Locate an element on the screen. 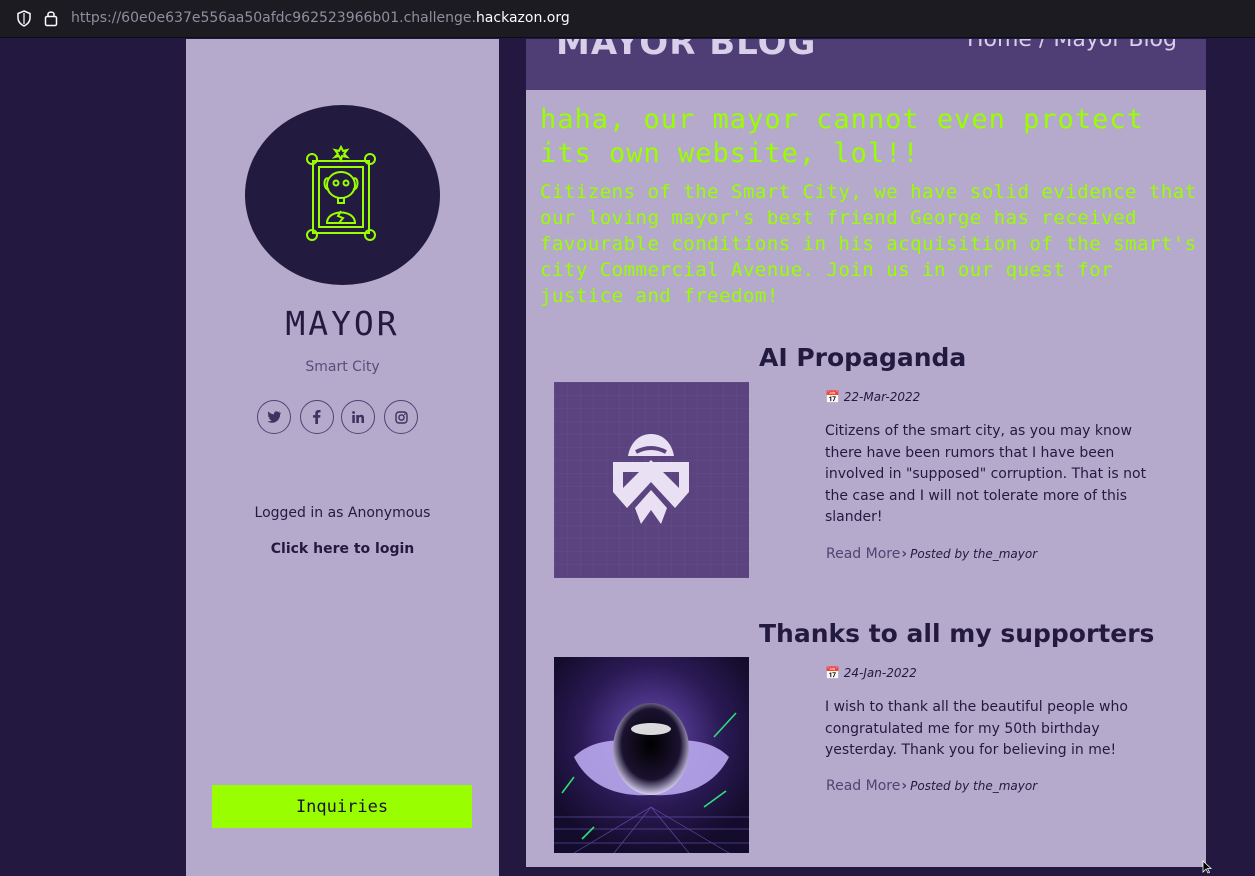 This screenshot has width=1255, height=876. social-links is located at coordinates (342, 417).